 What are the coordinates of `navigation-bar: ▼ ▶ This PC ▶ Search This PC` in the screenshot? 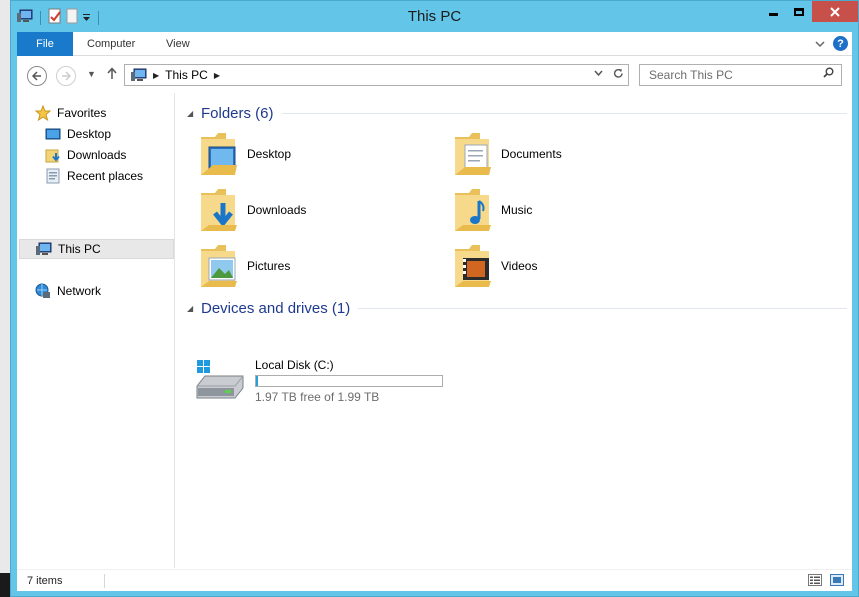 It's located at (434, 75).